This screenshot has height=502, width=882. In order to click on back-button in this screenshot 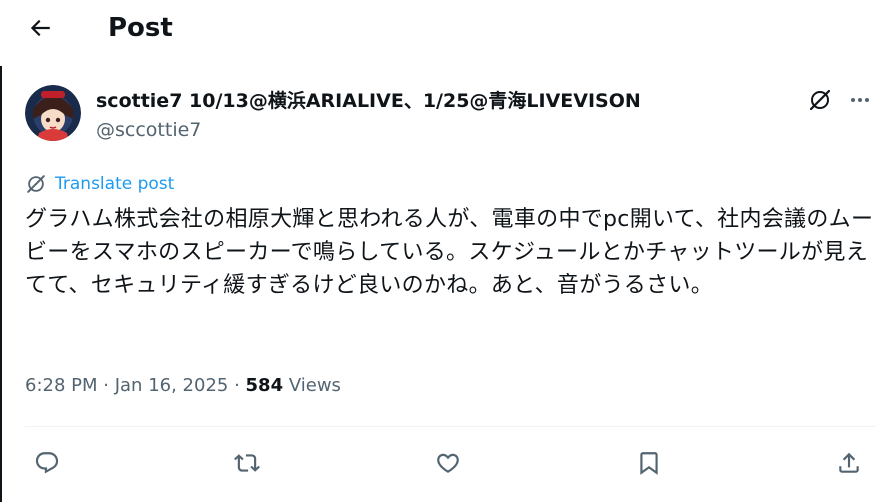, I will do `click(40, 28)`.